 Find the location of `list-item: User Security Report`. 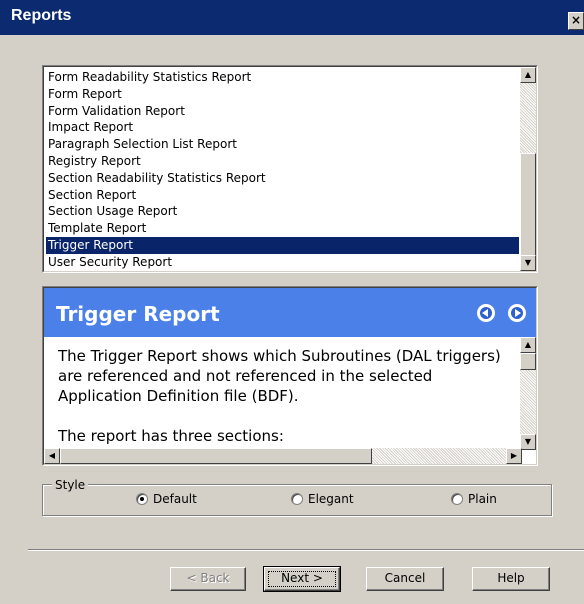

list-item: User Security Report is located at coordinates (282, 262).